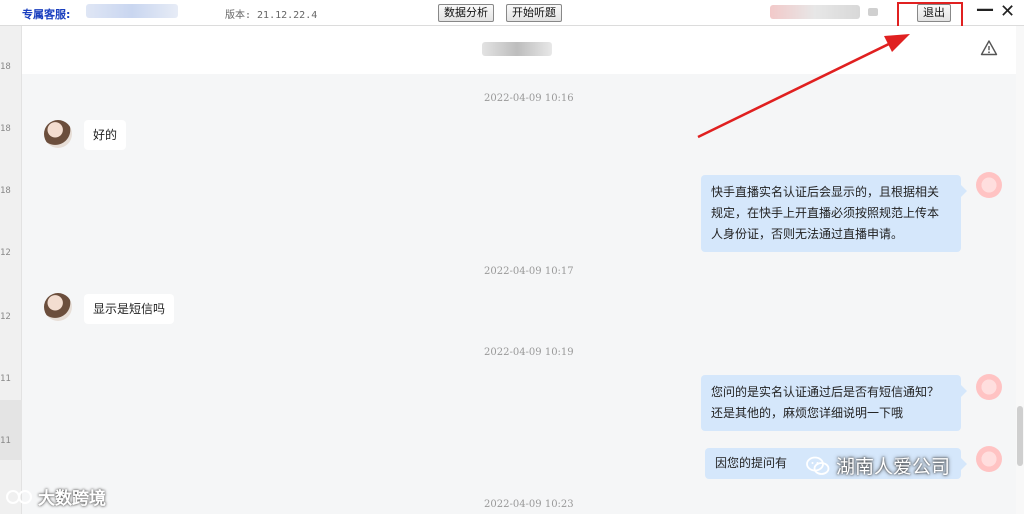  I want to click on annotation-arrow-icon, so click(803, 86).